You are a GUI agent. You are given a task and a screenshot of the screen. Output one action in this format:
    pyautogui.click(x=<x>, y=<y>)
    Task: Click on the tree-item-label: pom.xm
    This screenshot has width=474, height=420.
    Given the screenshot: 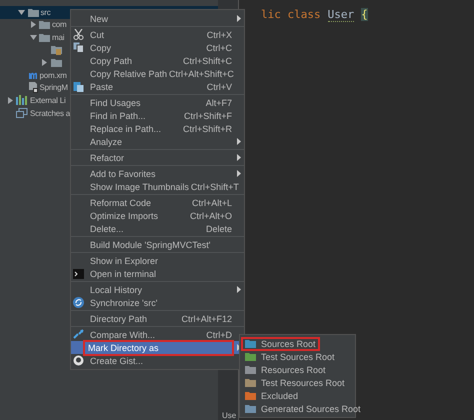 What is the action you would take?
    pyautogui.click(x=53, y=75)
    